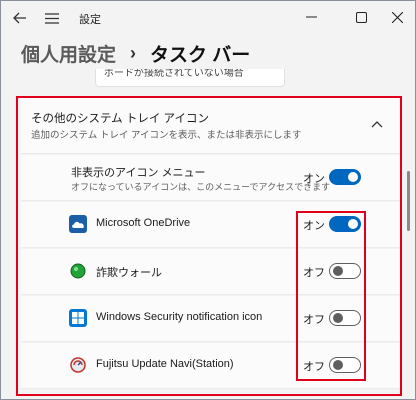  I want to click on breadcrumb-parent: 個人用設定, so click(68, 53).